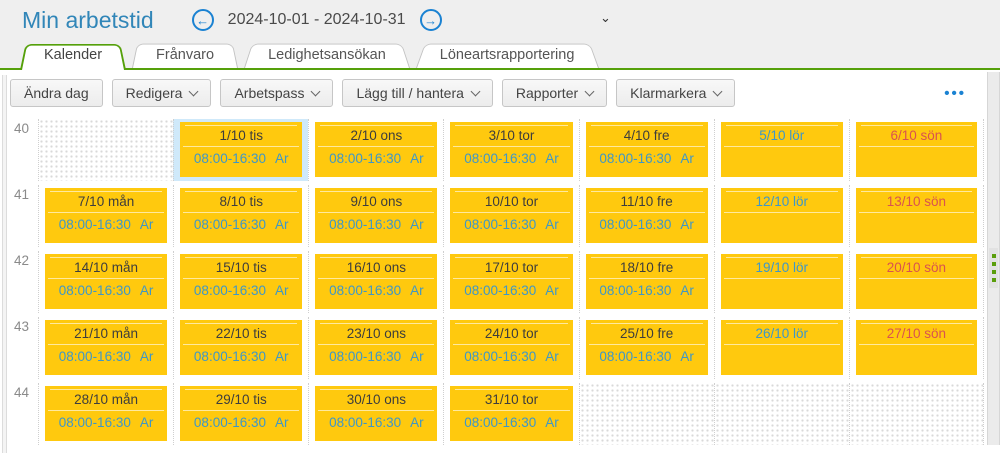  Describe the element at coordinates (202, 20) in the screenshot. I see `prev-period-button: ←` at that location.